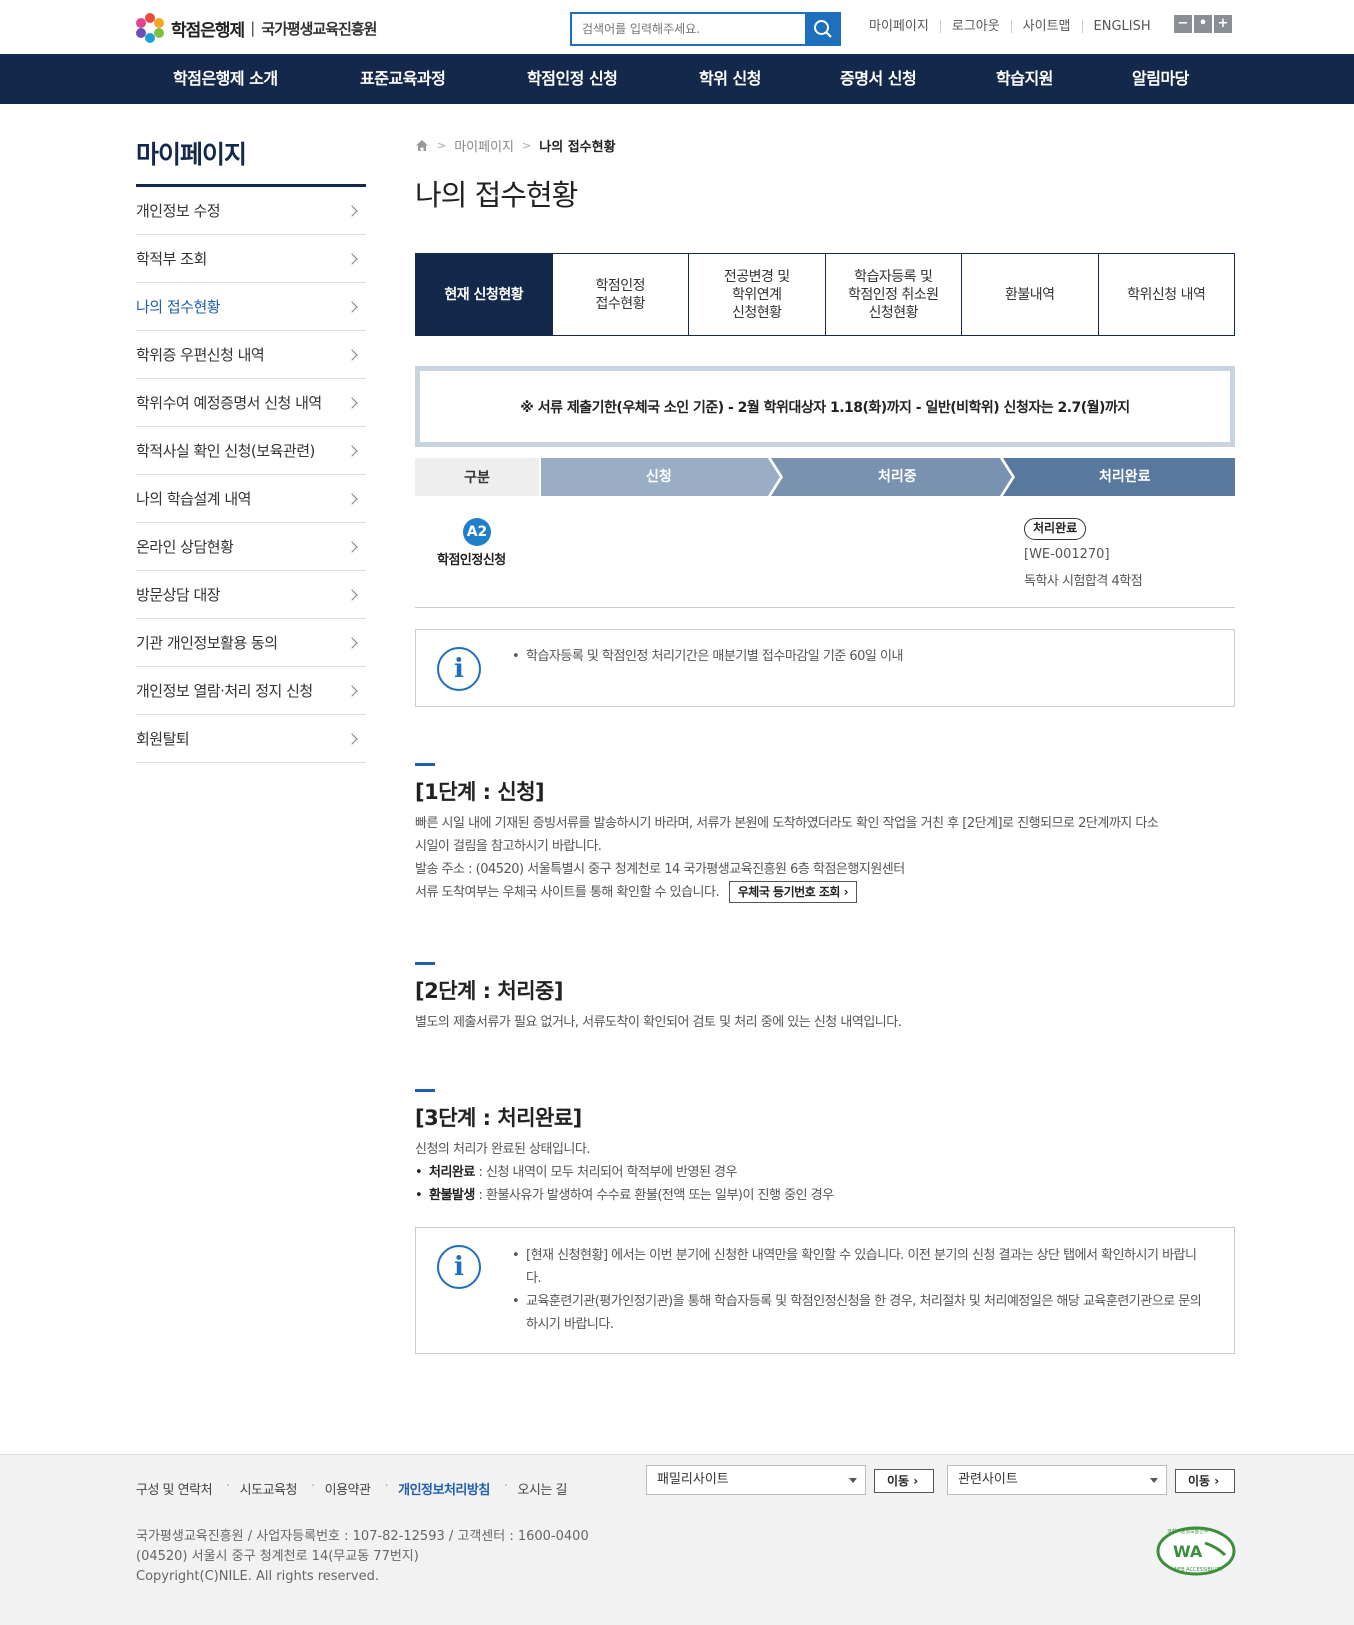 The image size is (1354, 1625). I want to click on step-header: 구분 신청 처리중 처리완료, so click(825, 477).